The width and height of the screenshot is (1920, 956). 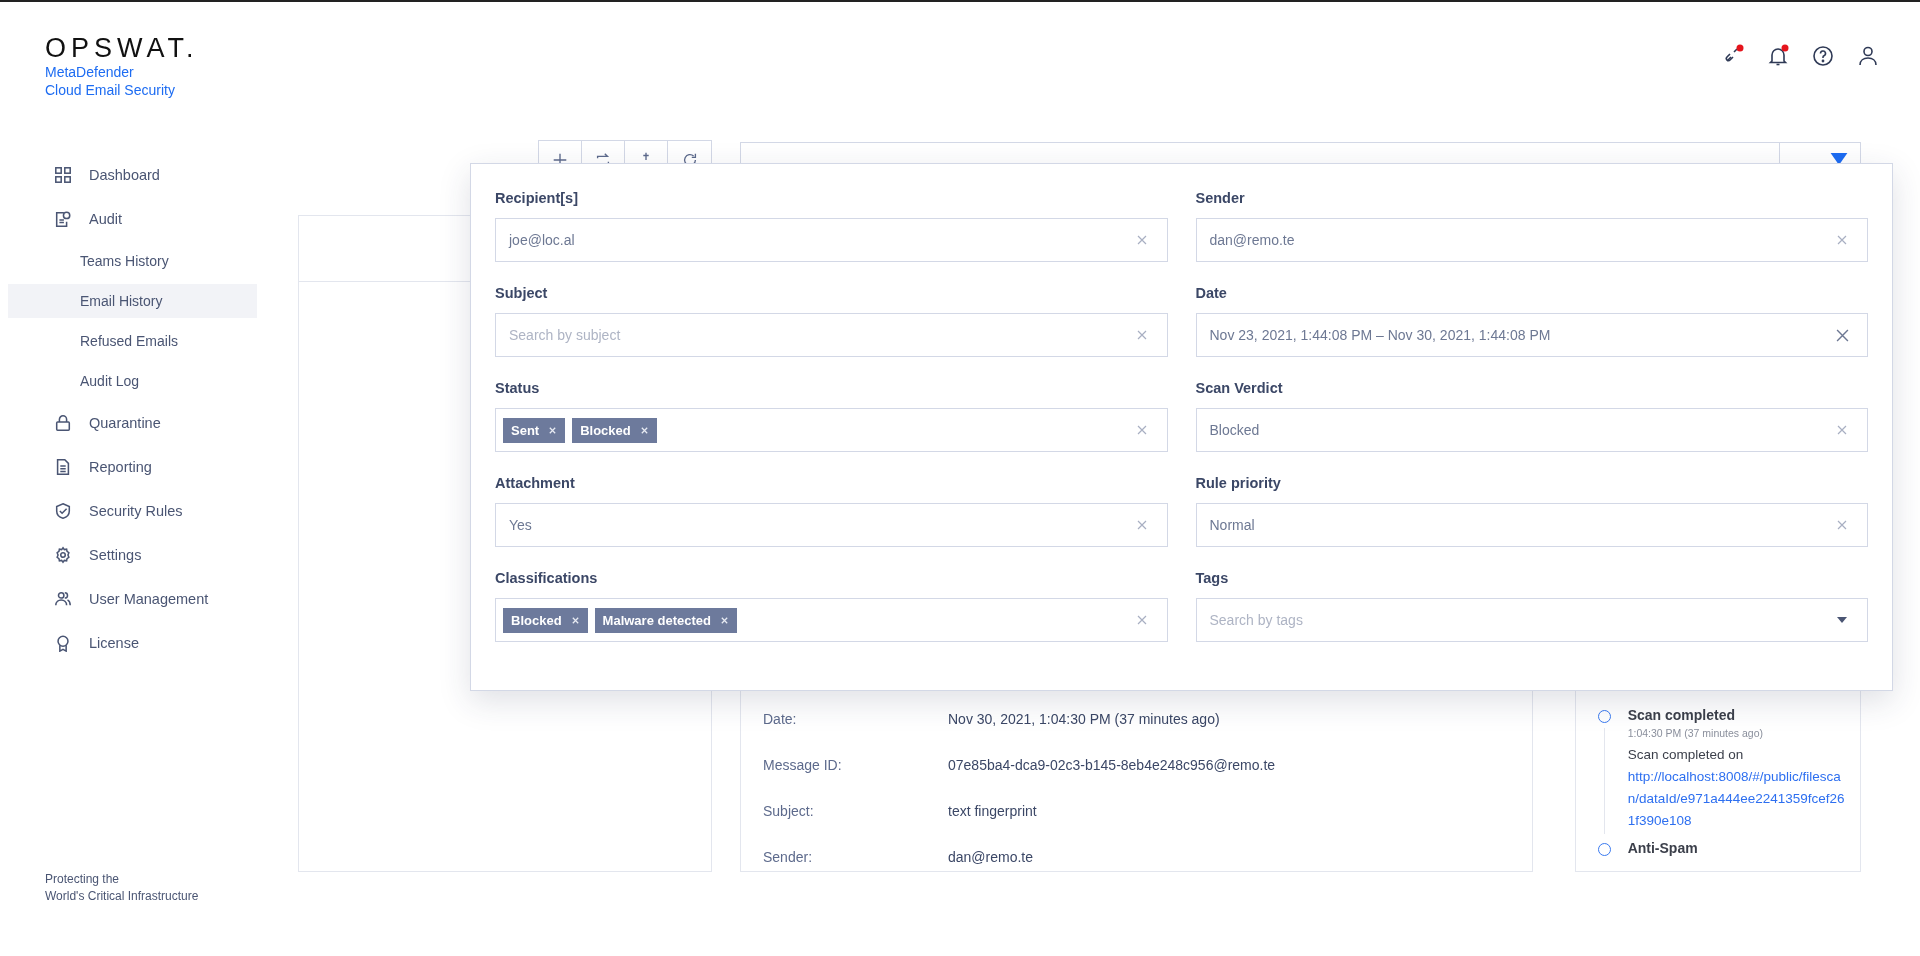 What do you see at coordinates (1531, 525) in the screenshot?
I see `input-field: Normal` at bounding box center [1531, 525].